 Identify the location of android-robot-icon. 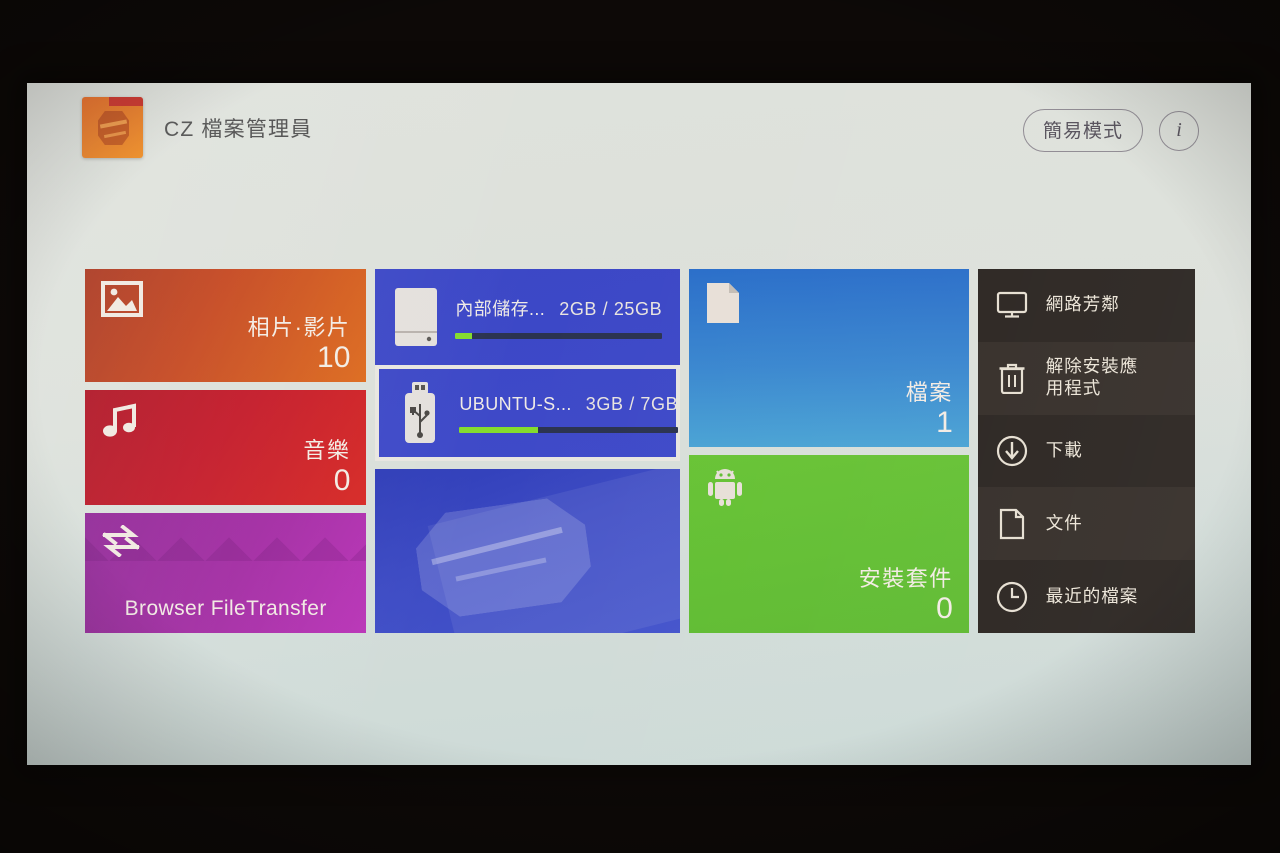
(725, 487).